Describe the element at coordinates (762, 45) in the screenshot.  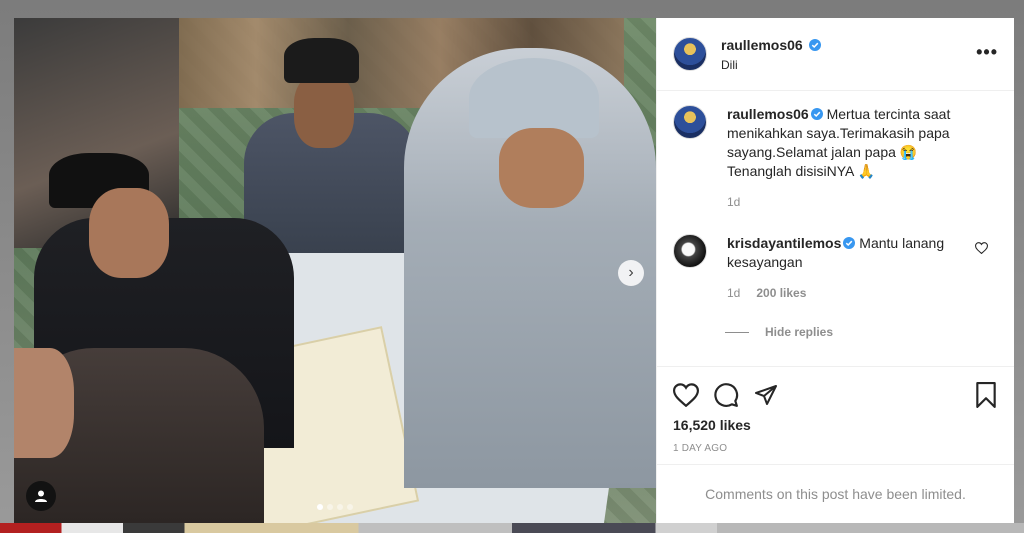
I see `author-username: raullemos06` at that location.